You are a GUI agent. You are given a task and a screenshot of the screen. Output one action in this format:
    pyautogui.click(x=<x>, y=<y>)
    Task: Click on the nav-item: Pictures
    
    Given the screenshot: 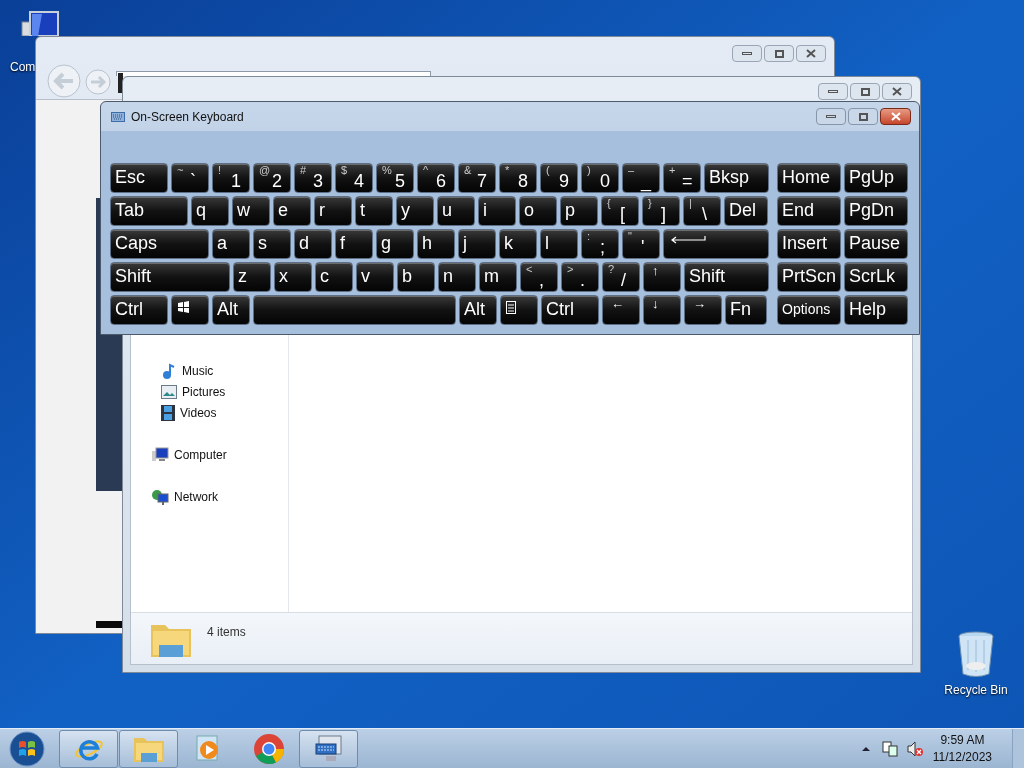 What is the action you would take?
    pyautogui.click(x=209, y=391)
    